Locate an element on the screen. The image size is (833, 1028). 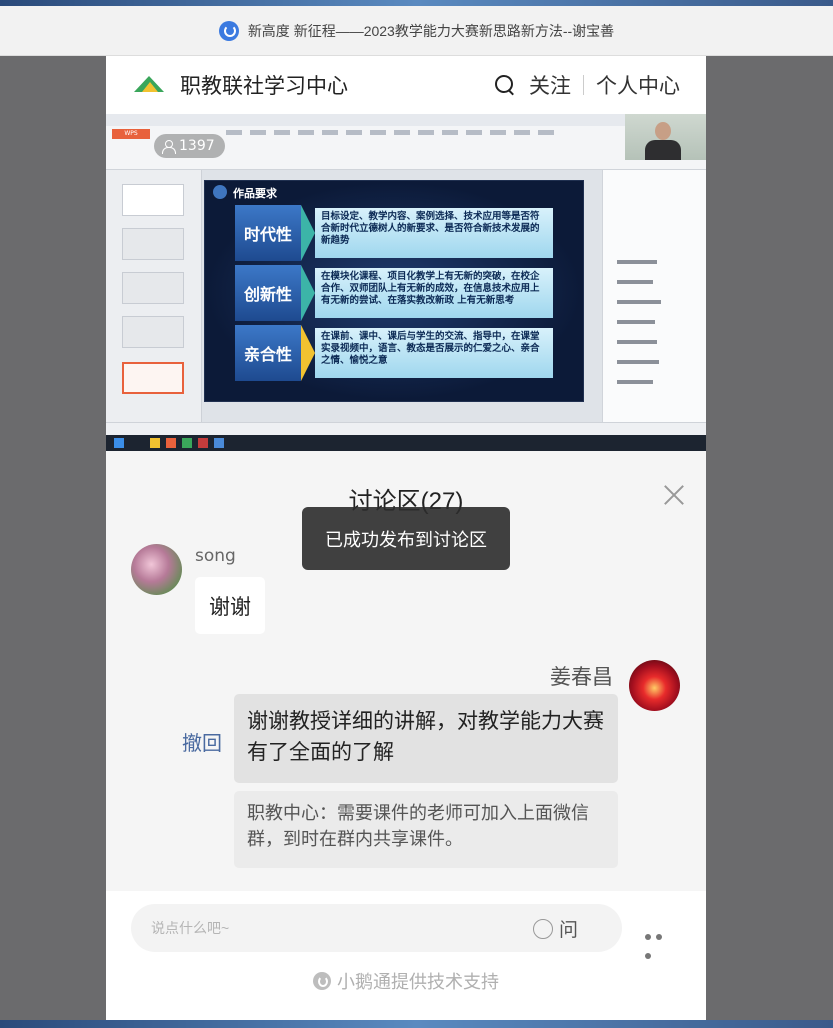
slide-thumbnail-panel is located at coordinates (154, 296).